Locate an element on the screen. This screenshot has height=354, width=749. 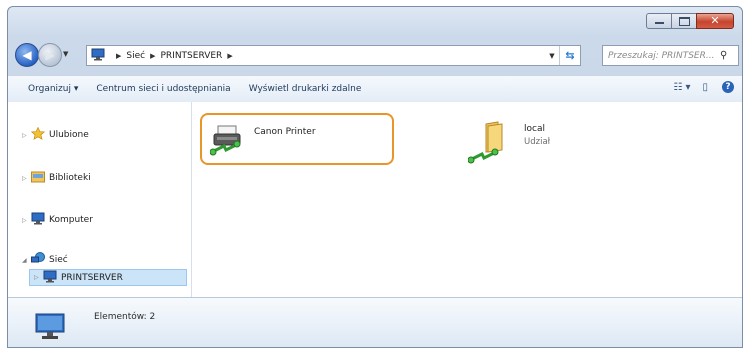
network-center-button: Centrum sieci i udostępniania is located at coordinates (163, 89).